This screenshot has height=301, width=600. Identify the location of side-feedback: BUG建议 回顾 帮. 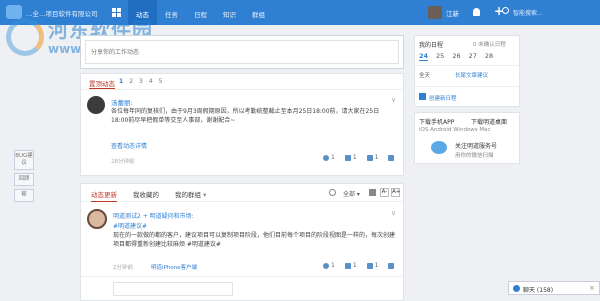
(24, 177).